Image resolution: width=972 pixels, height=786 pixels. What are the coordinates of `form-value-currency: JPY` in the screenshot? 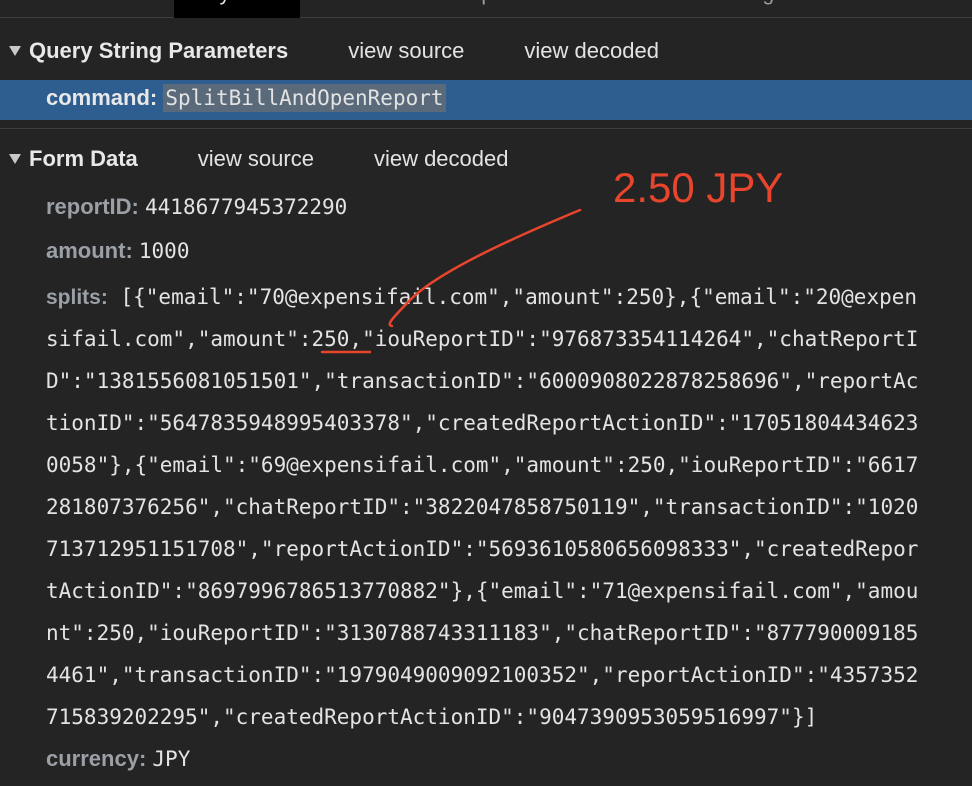 It's located at (171, 759).